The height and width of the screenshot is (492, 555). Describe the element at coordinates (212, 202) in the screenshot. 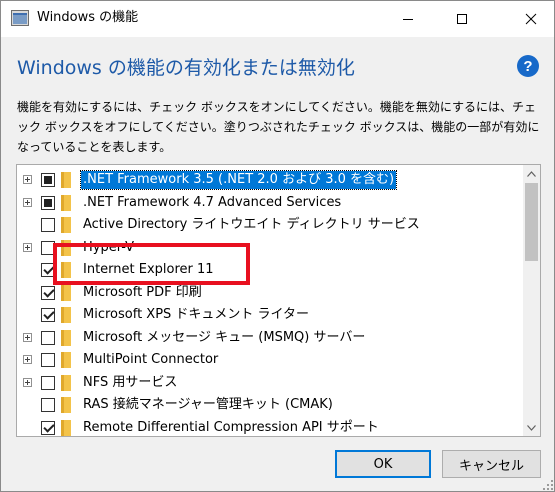

I see `feature-label: .NET Framework 4.7 Advanced Services` at that location.